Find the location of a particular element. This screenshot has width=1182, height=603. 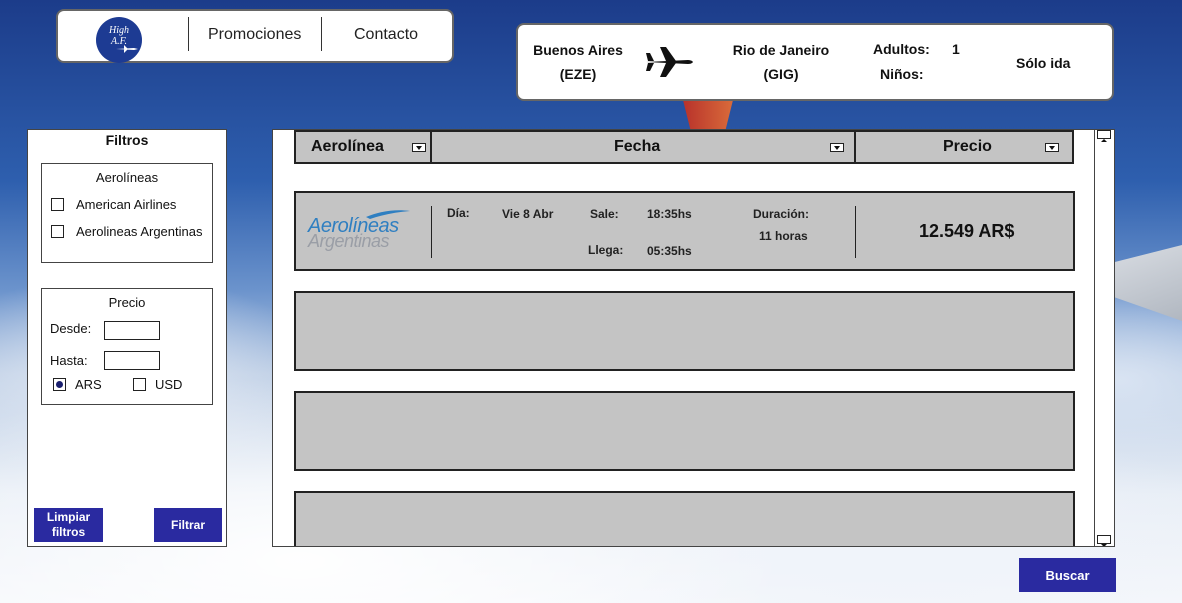

top-navigation: High A.F. Promociones Contacto is located at coordinates (255, 36).